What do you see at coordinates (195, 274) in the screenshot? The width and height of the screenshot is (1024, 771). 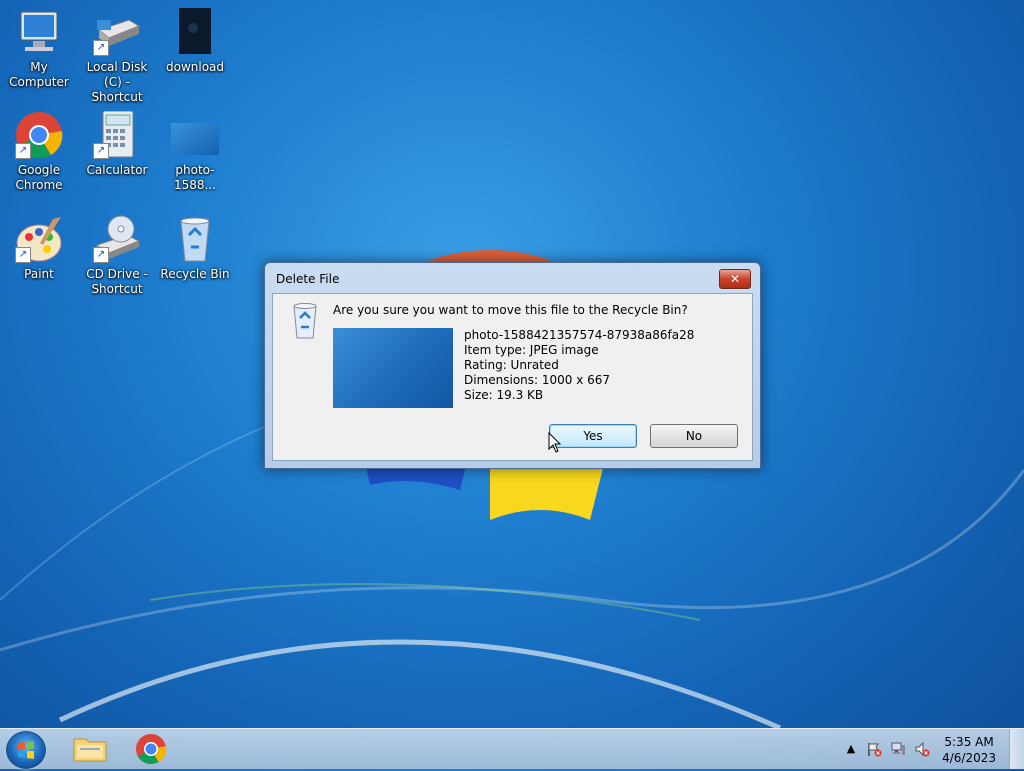 I see `desktop-icon-label: Recycle Bin` at bounding box center [195, 274].